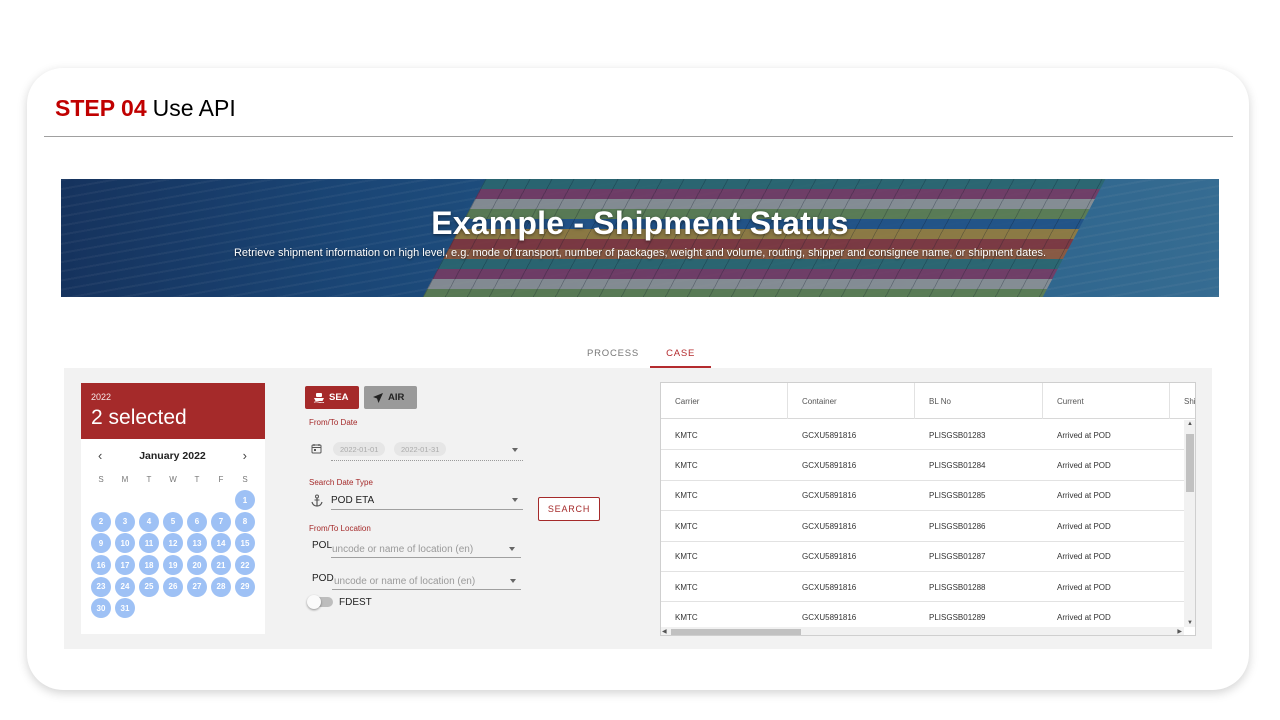 This screenshot has height=720, width=1280. What do you see at coordinates (101, 108) in the screenshot?
I see `step-number: STEP 04` at bounding box center [101, 108].